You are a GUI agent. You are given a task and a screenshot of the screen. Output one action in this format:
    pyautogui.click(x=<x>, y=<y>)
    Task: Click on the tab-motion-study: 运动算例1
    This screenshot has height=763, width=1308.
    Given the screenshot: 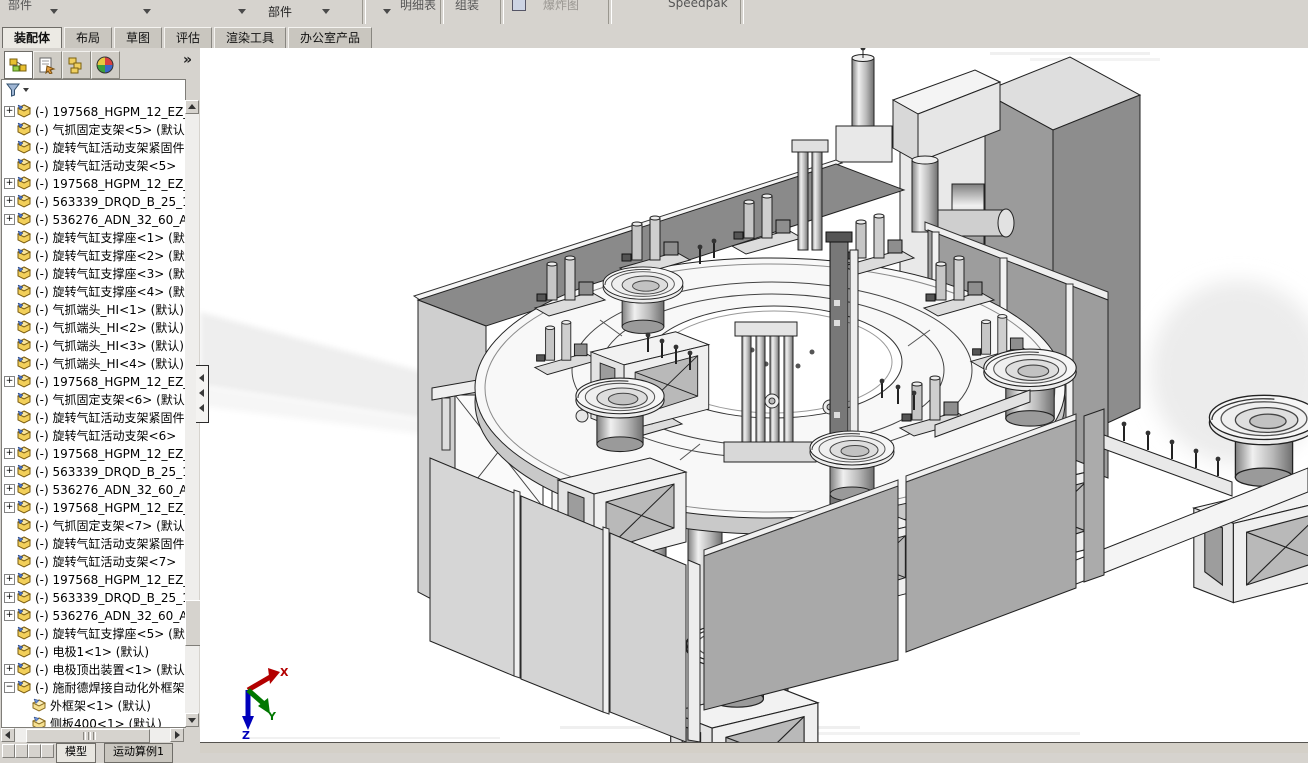 What is the action you would take?
    pyautogui.click(x=138, y=753)
    